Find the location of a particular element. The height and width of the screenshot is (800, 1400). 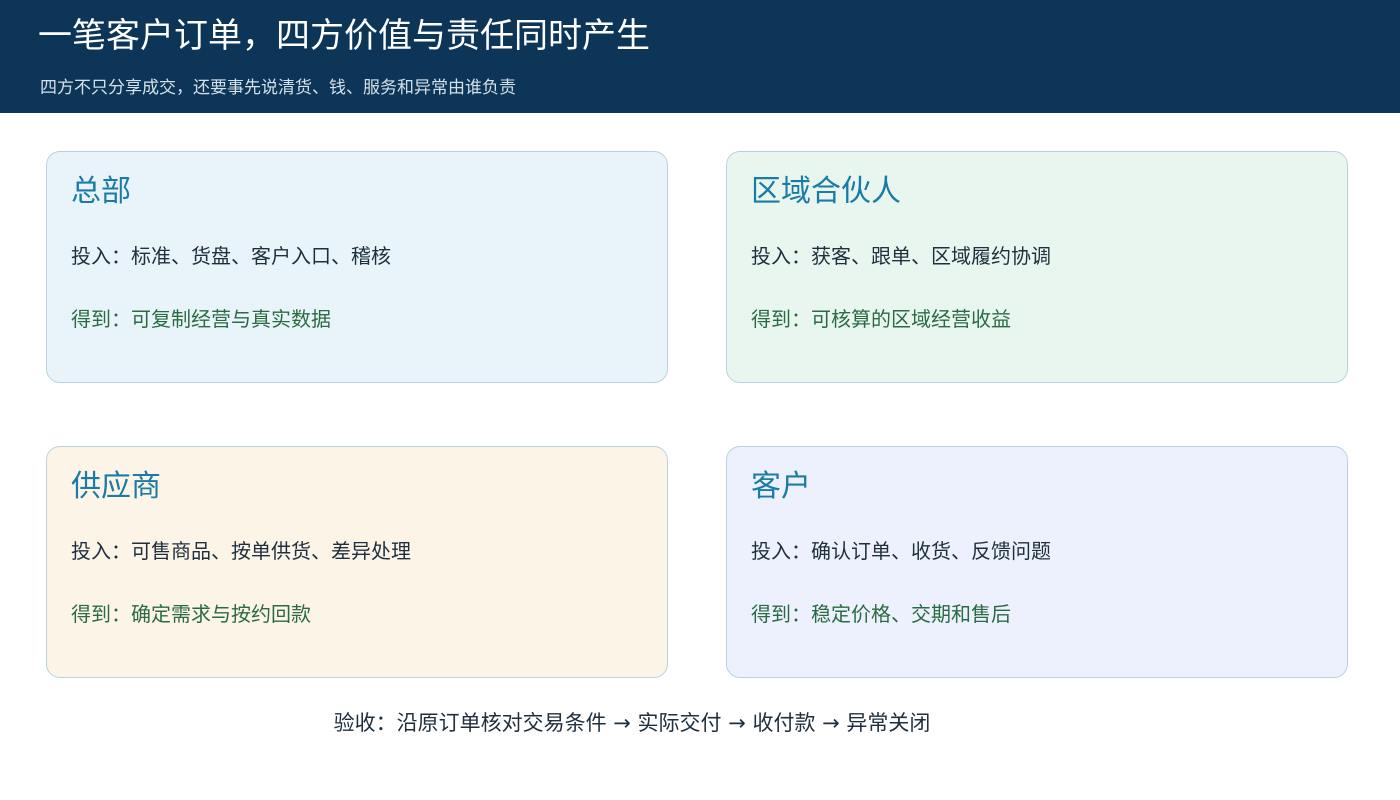

card-headquarters: 总部 投入：标准、货盘、客户入口、稽核 得到：可复制经营与真实数据 is located at coordinates (357, 267).